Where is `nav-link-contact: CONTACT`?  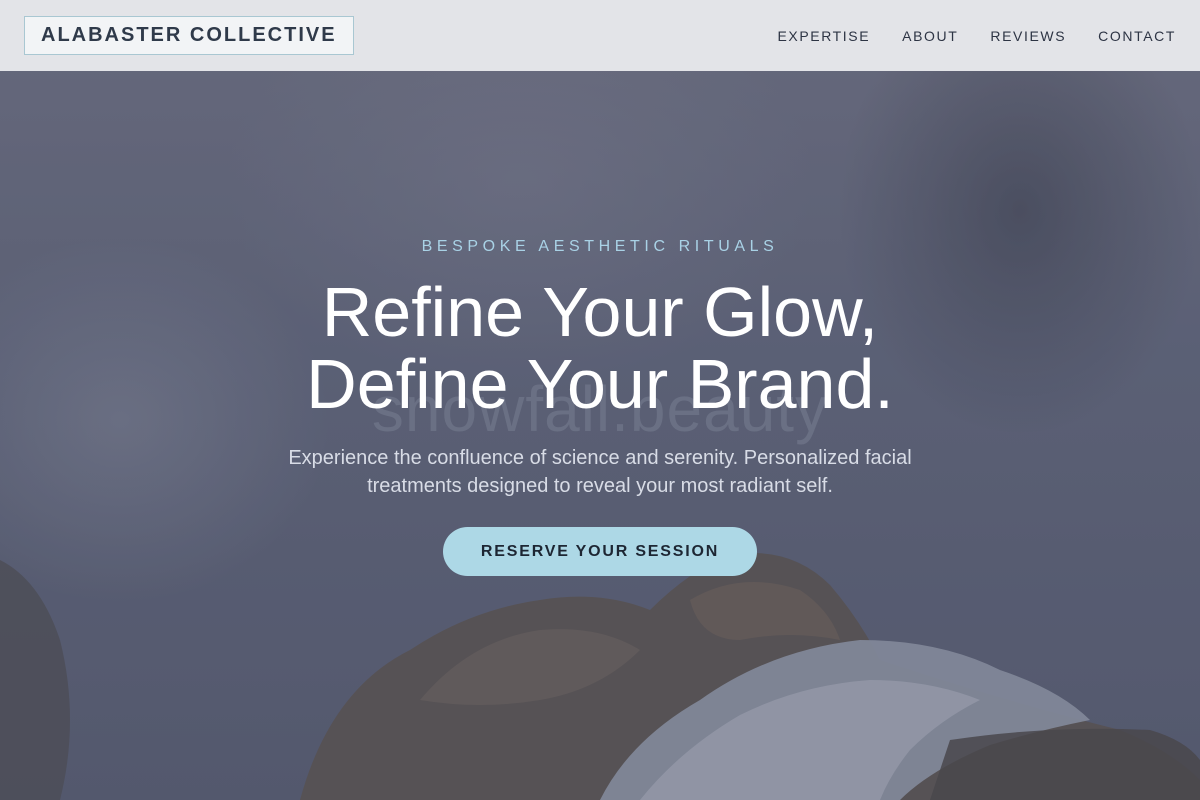 nav-link-contact: CONTACT is located at coordinates (1137, 36).